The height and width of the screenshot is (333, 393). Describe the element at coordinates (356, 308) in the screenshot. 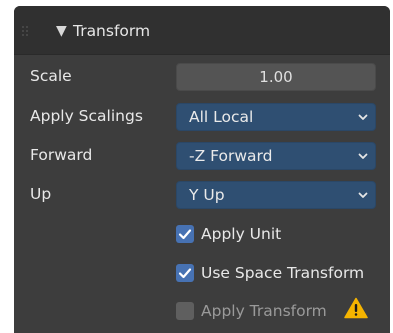

I see `warning-icon` at that location.